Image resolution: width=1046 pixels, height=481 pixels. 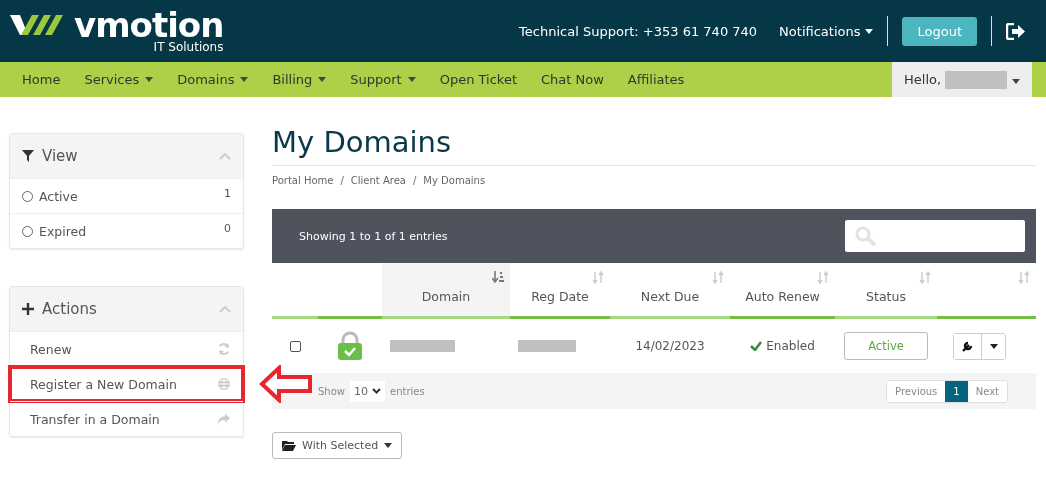 What do you see at coordinates (967, 346) in the screenshot?
I see `wrench-icon` at bounding box center [967, 346].